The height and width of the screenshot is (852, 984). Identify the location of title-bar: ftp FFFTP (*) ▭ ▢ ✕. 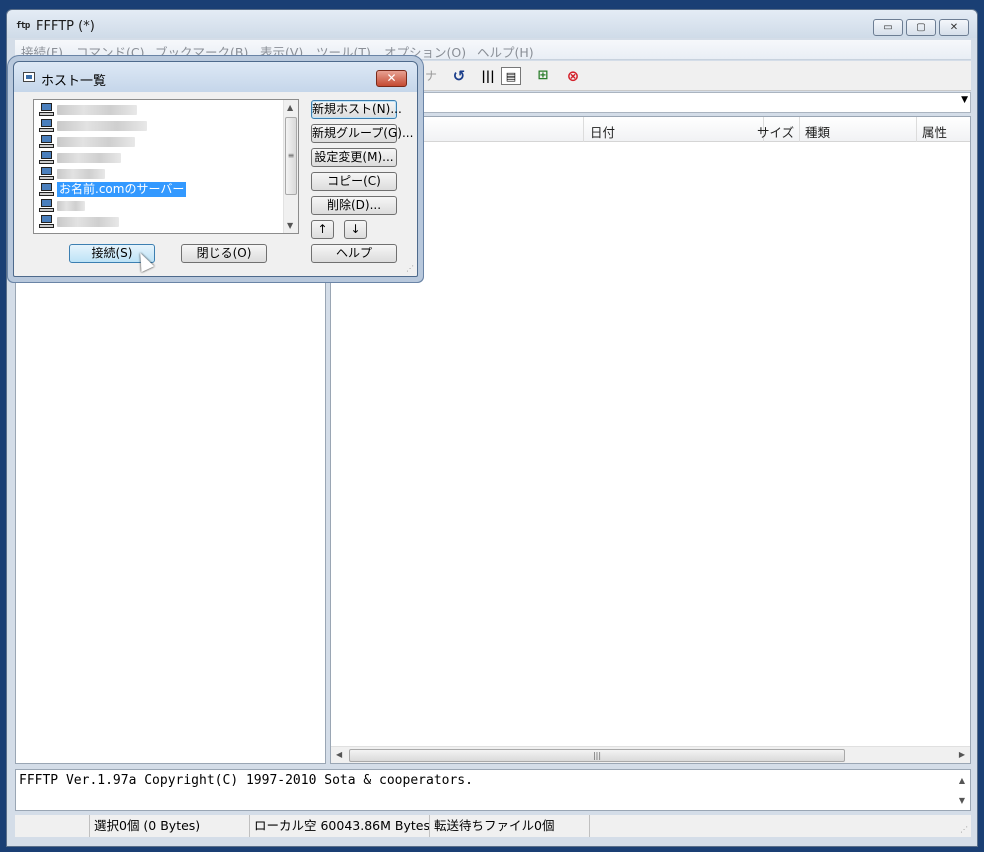
(492, 24).